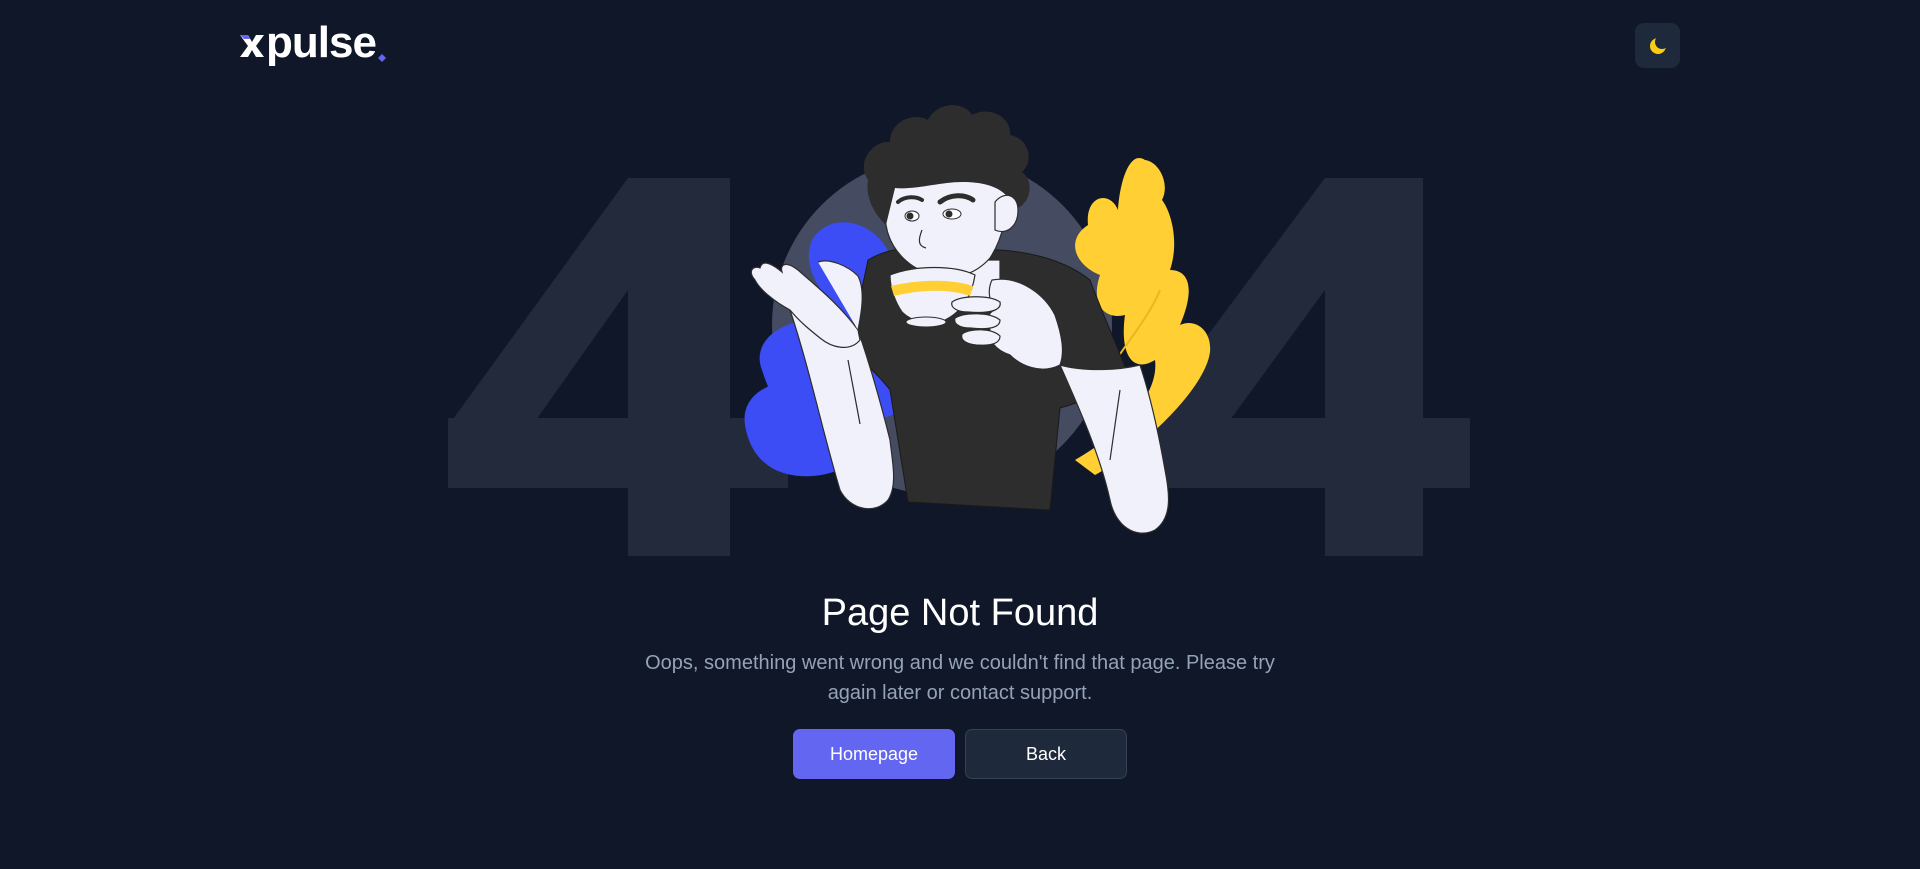 The width and height of the screenshot is (1920, 869). What do you see at coordinates (960, 754) in the screenshot?
I see `action-buttons: Homepage Back` at bounding box center [960, 754].